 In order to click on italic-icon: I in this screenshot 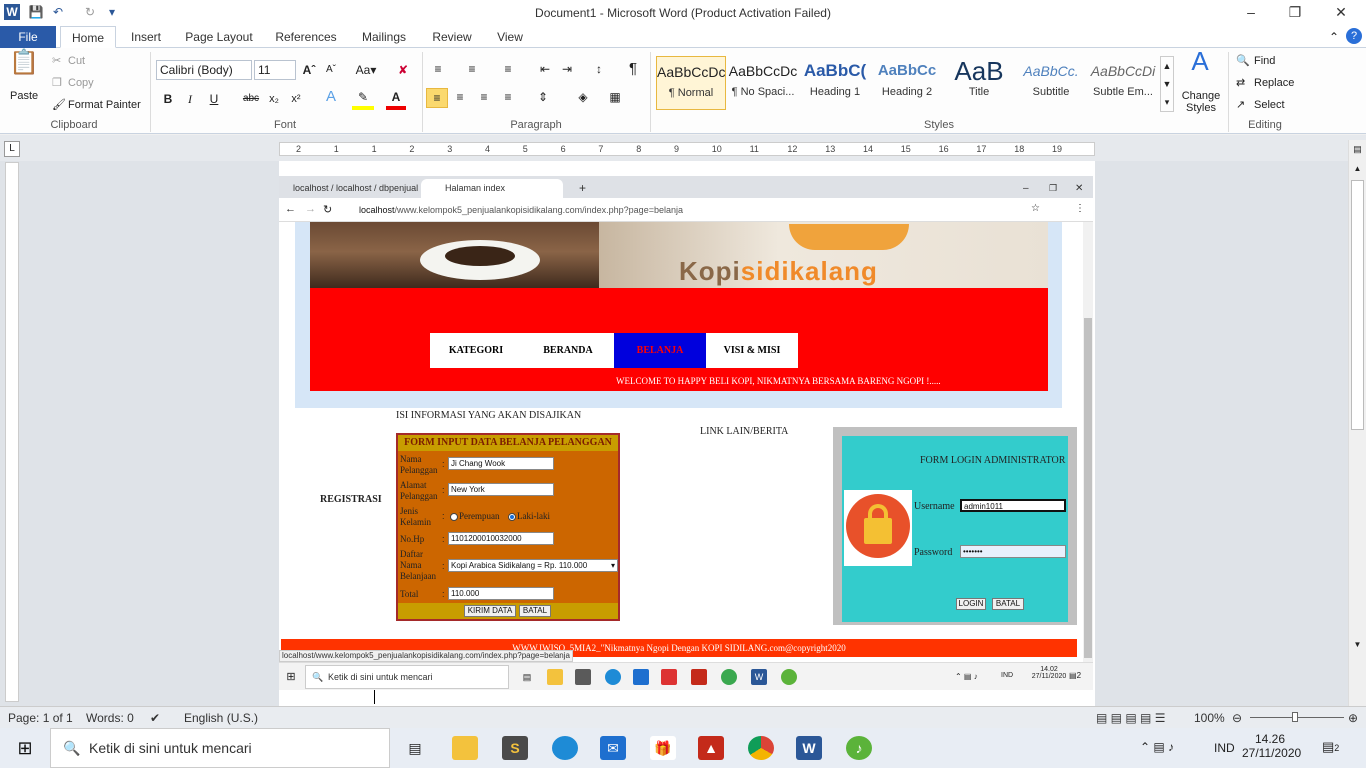, I will do `click(190, 99)`.